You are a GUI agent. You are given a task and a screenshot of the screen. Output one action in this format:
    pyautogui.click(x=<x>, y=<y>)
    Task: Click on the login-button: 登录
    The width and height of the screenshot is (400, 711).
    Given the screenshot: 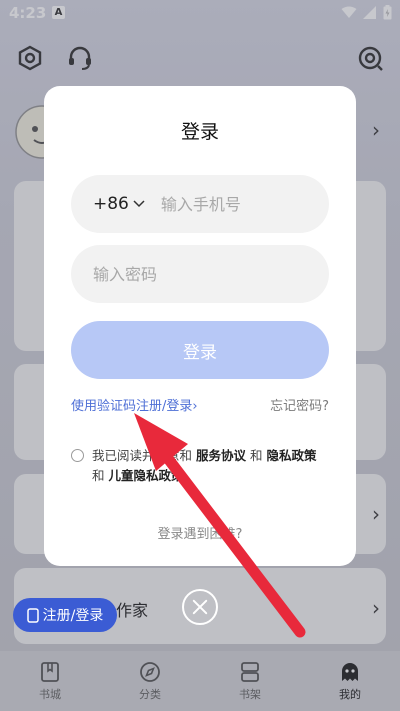 What is the action you would take?
    pyautogui.click(x=200, y=350)
    